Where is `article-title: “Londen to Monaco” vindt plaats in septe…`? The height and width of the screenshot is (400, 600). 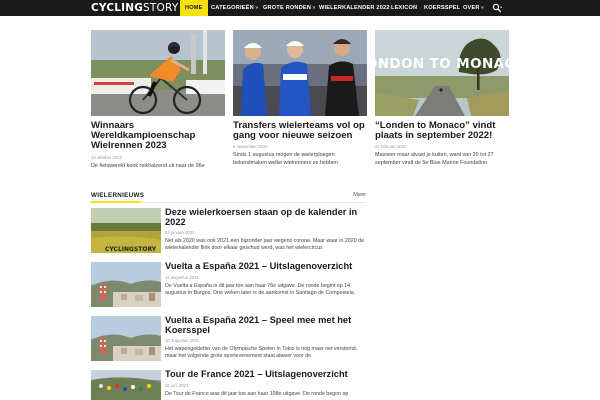 article-title: “Londen to Monaco” vindt plaats in septe… is located at coordinates (442, 130).